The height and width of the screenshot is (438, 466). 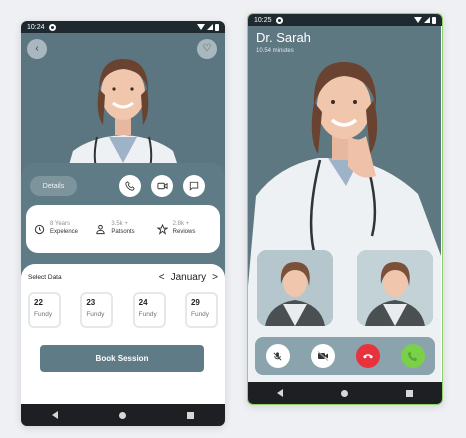 I want to click on video-icon, so click(x=162, y=186).